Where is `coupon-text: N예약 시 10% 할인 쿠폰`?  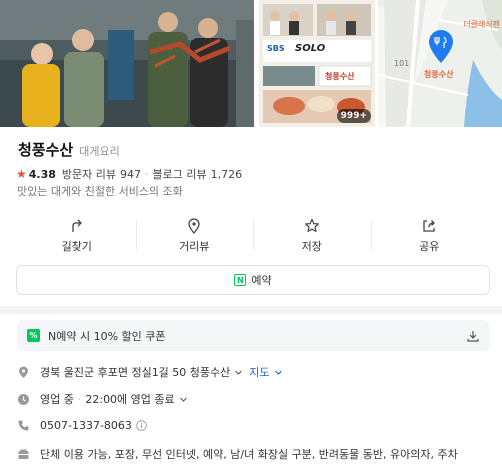
coupon-text: N예약 시 10% 할인 쿠폰 is located at coordinates (107, 336).